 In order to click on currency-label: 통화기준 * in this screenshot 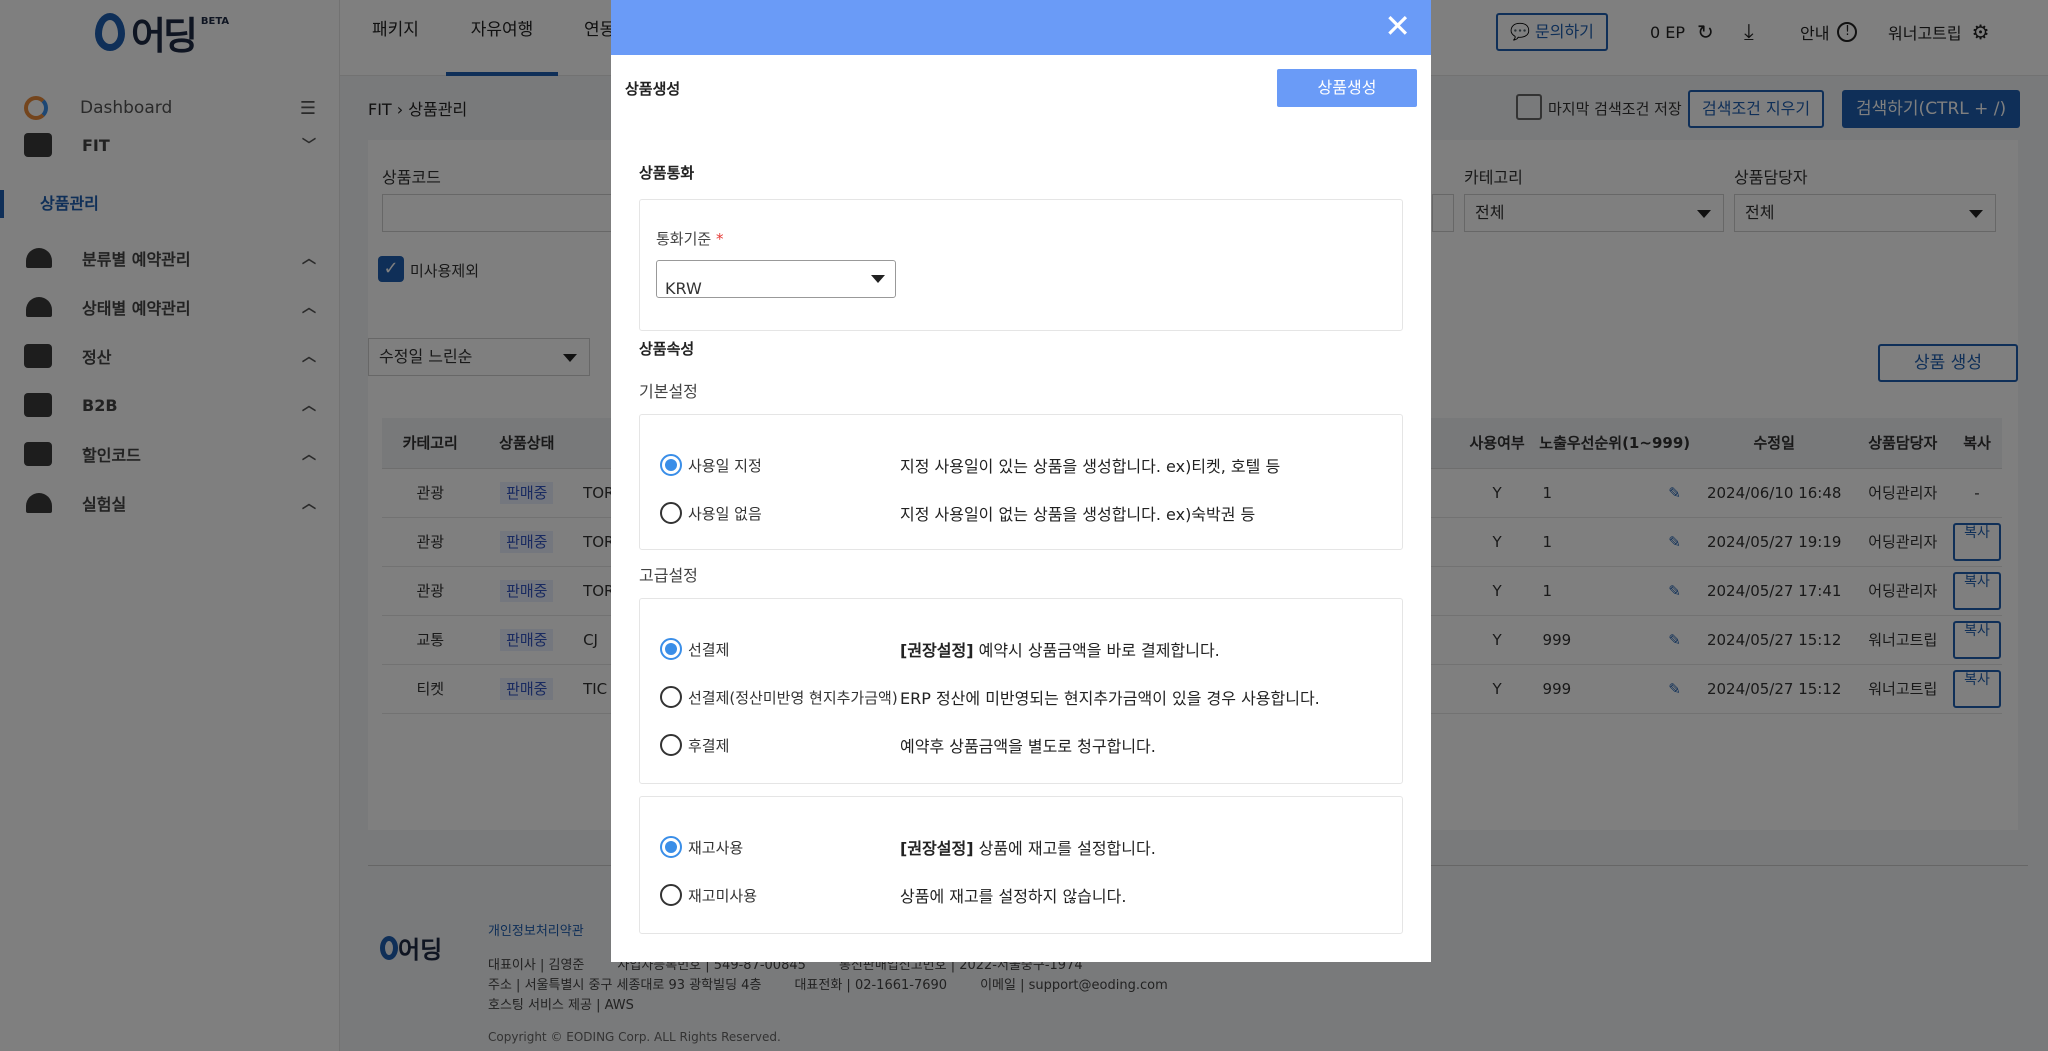, I will do `click(689, 238)`.